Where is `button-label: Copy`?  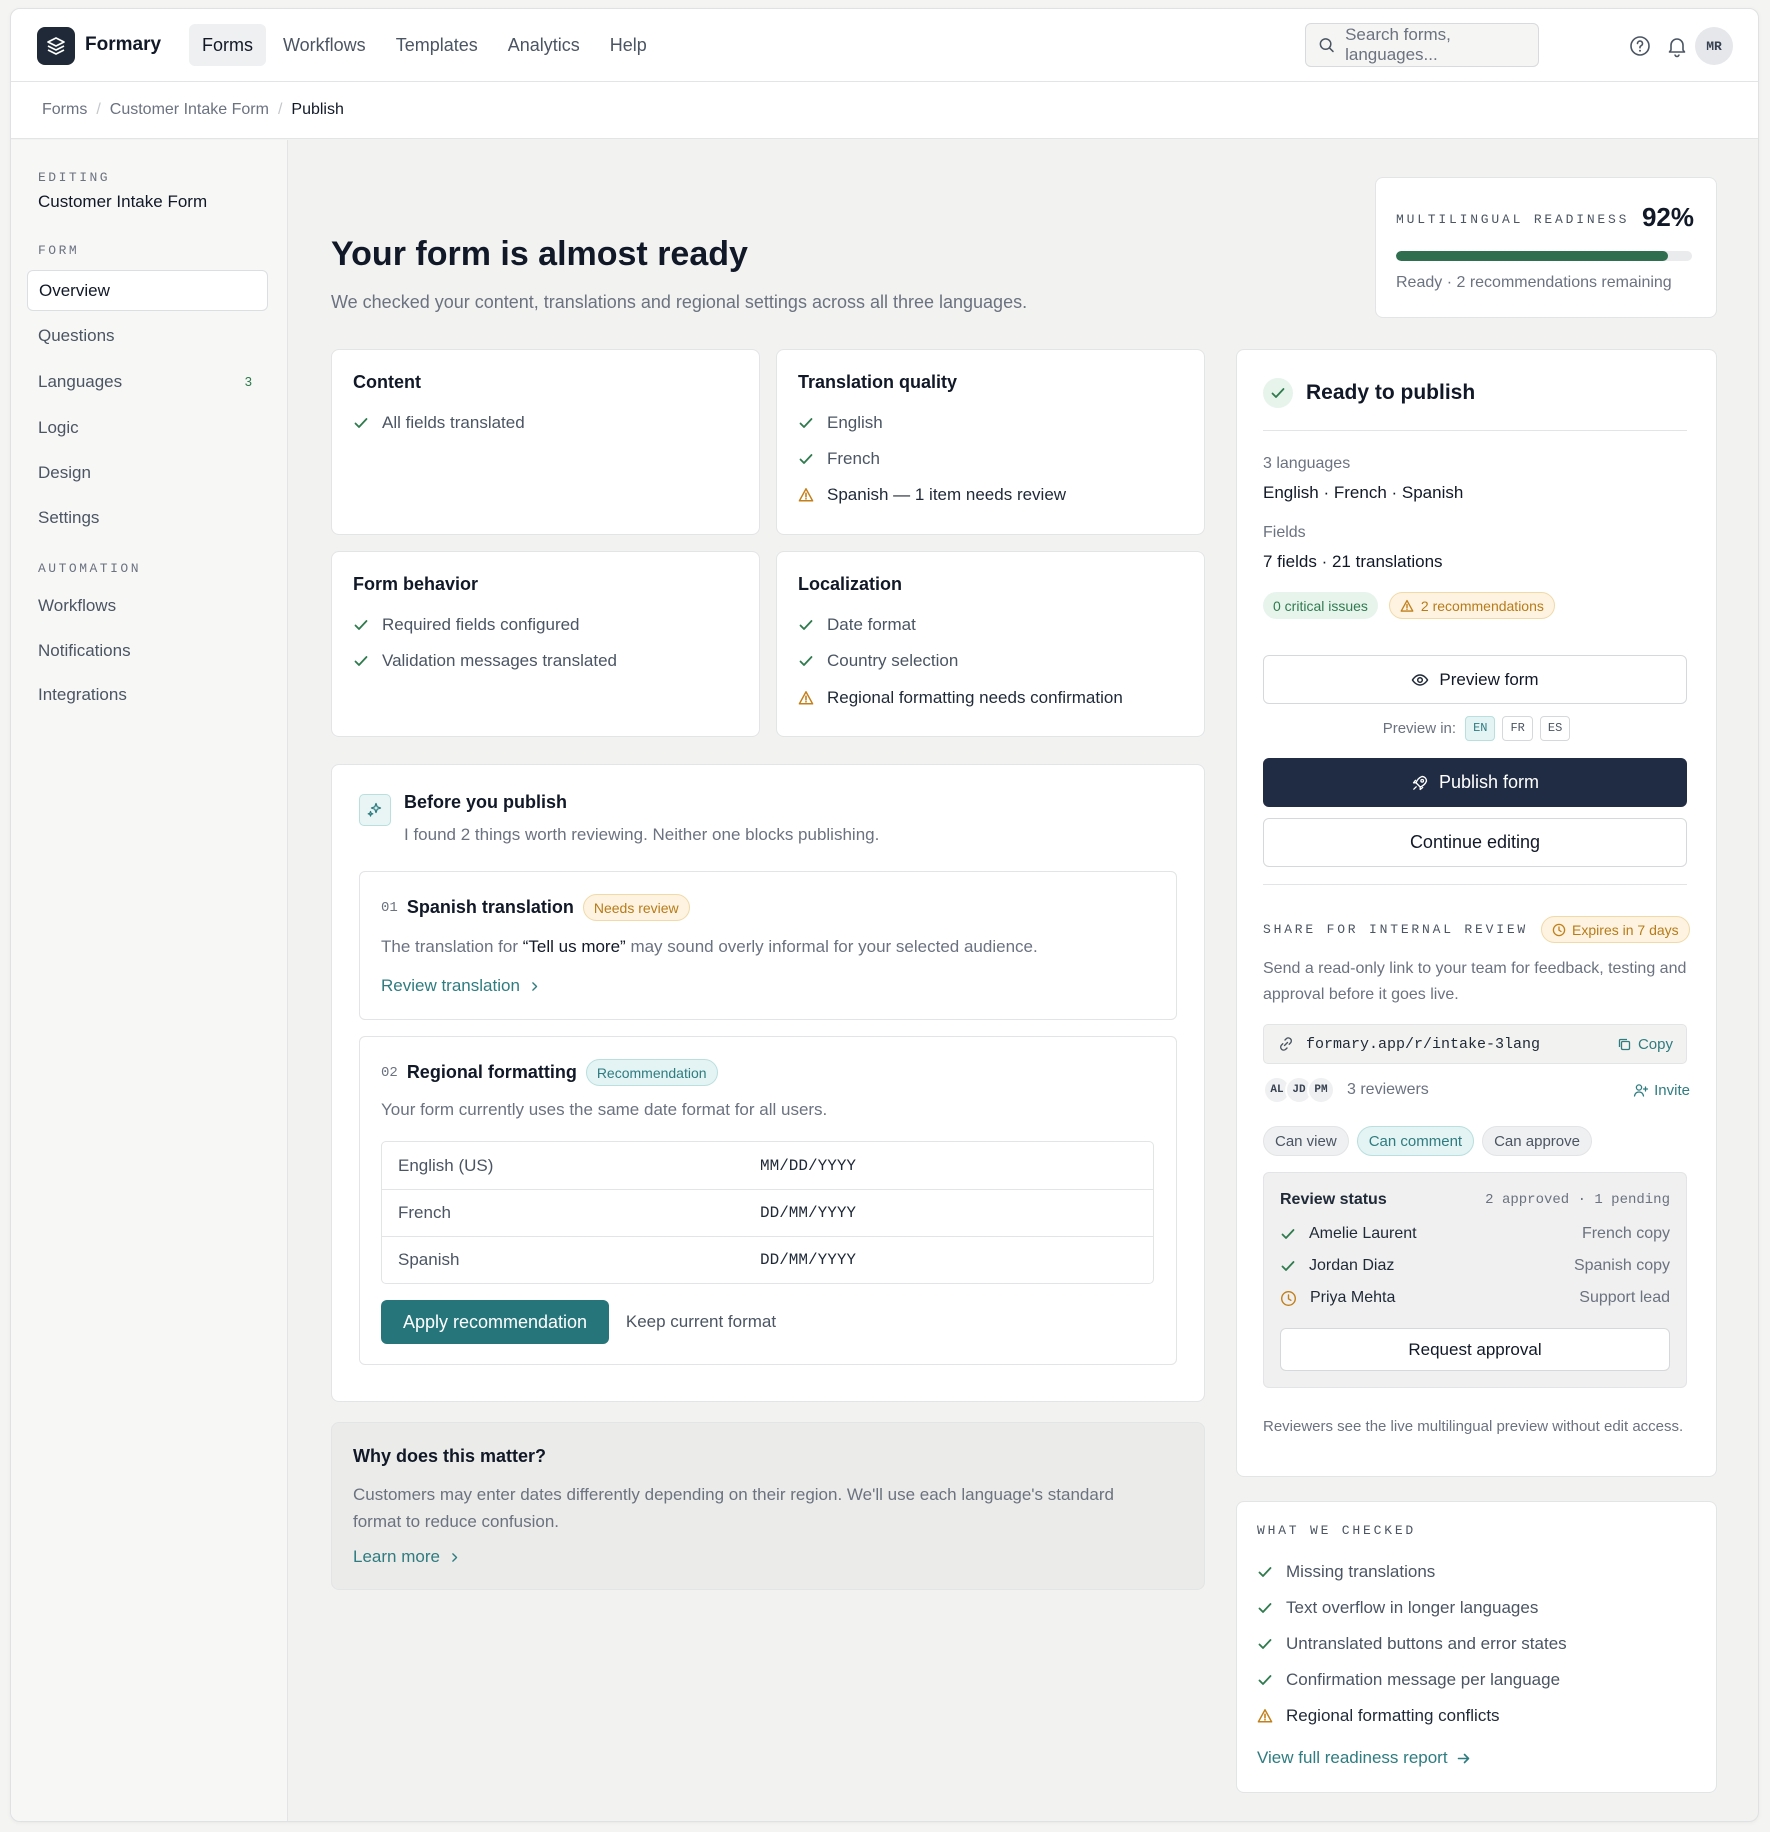
button-label: Copy is located at coordinates (1655, 1044).